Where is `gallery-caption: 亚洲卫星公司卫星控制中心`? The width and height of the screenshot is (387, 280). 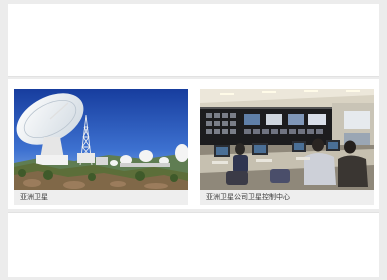 gallery-caption: 亚洲卫星公司卫星控制中心 is located at coordinates (287, 197).